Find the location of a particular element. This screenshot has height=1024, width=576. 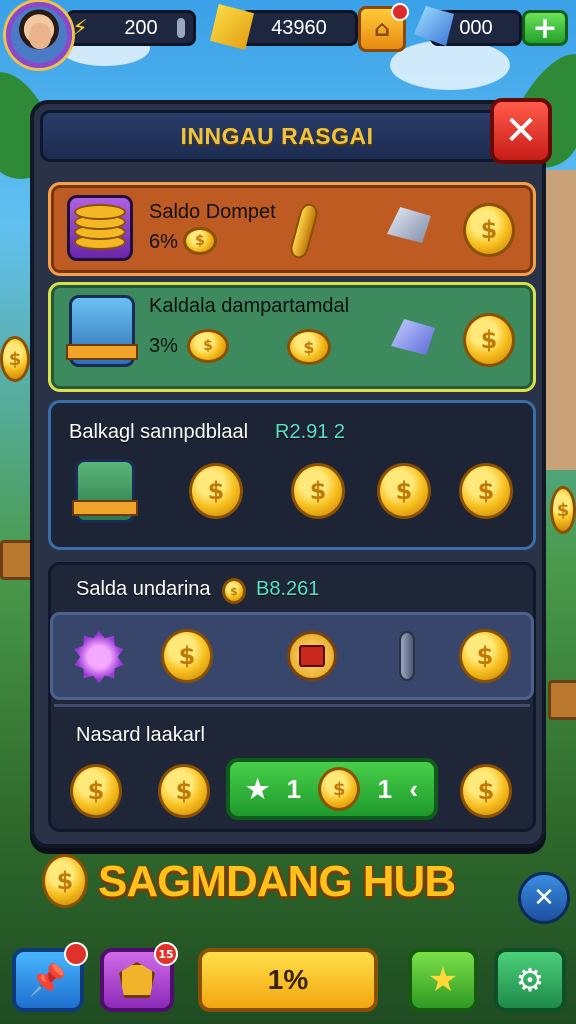

avatar-face is located at coordinates (40, 36).